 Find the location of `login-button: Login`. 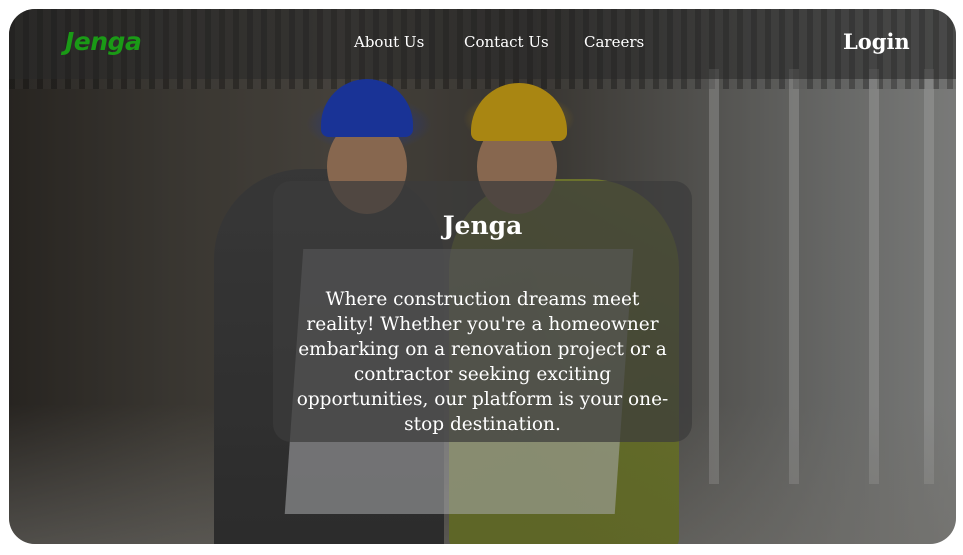

login-button: Login is located at coordinates (876, 41).